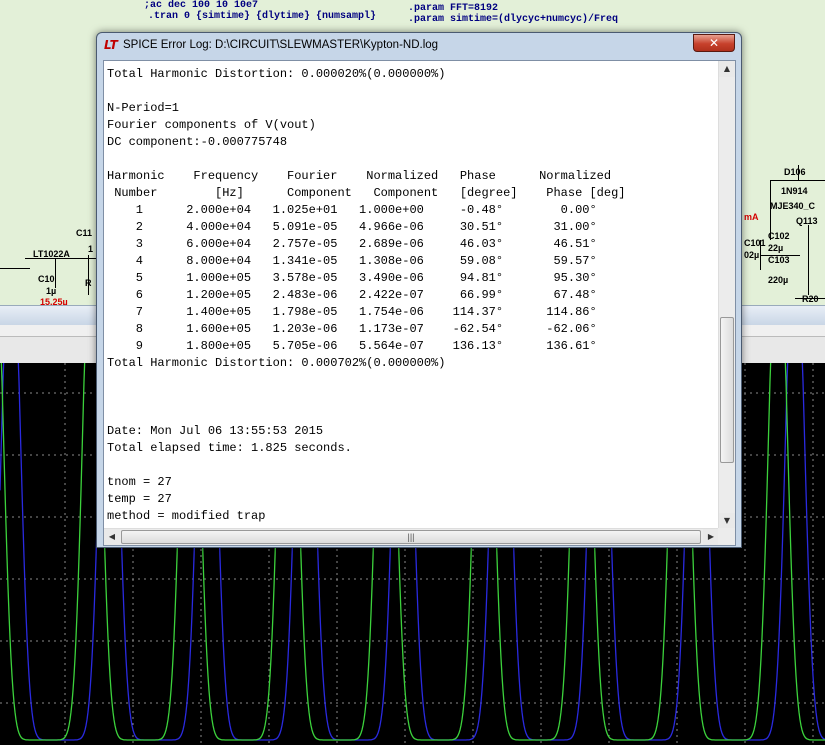 Image resolution: width=825 pixels, height=745 pixels. Describe the element at coordinates (727, 69) in the screenshot. I see `scroll-up-arrow-icon: ▲` at that location.